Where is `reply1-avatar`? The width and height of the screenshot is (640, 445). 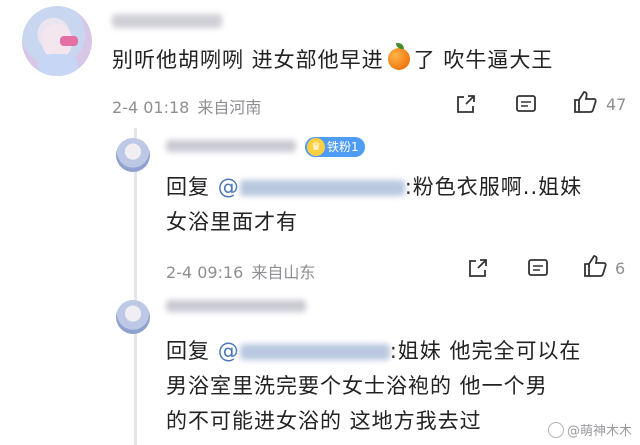 reply1-avatar is located at coordinates (133, 155).